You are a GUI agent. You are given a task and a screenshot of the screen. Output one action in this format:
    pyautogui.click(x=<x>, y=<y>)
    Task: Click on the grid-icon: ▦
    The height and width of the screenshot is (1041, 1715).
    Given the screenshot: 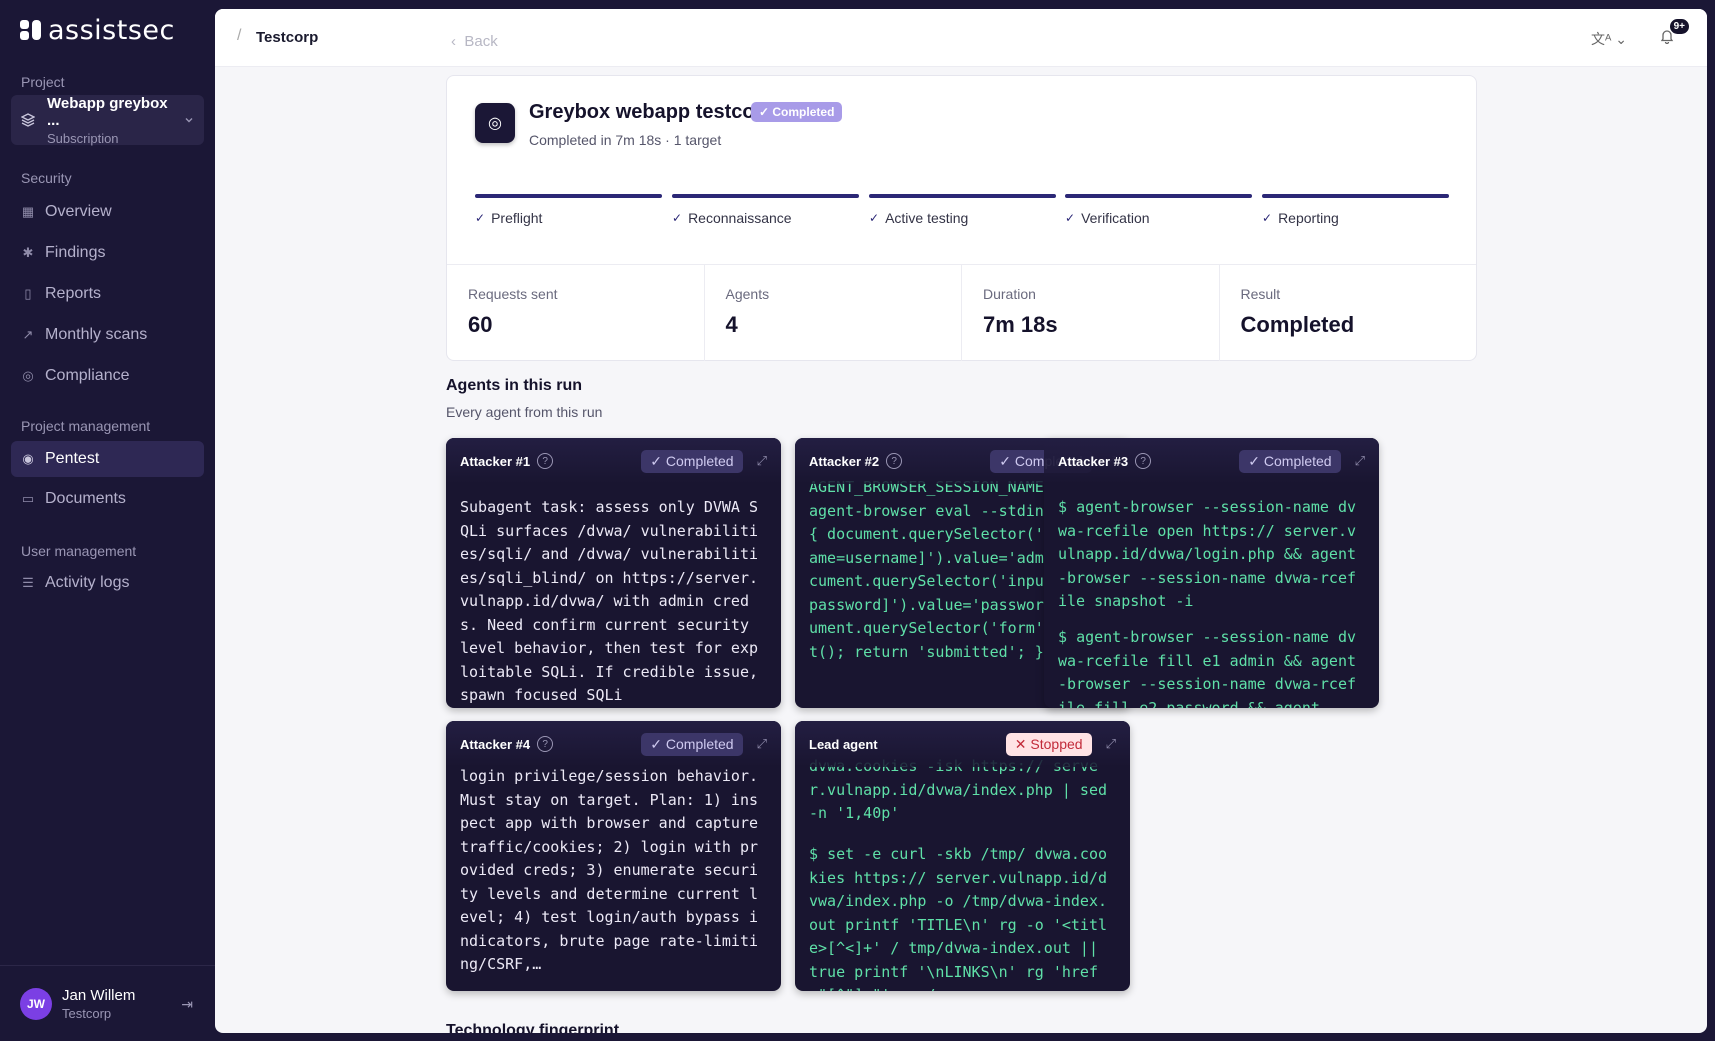 What is the action you would take?
    pyautogui.click(x=28, y=211)
    